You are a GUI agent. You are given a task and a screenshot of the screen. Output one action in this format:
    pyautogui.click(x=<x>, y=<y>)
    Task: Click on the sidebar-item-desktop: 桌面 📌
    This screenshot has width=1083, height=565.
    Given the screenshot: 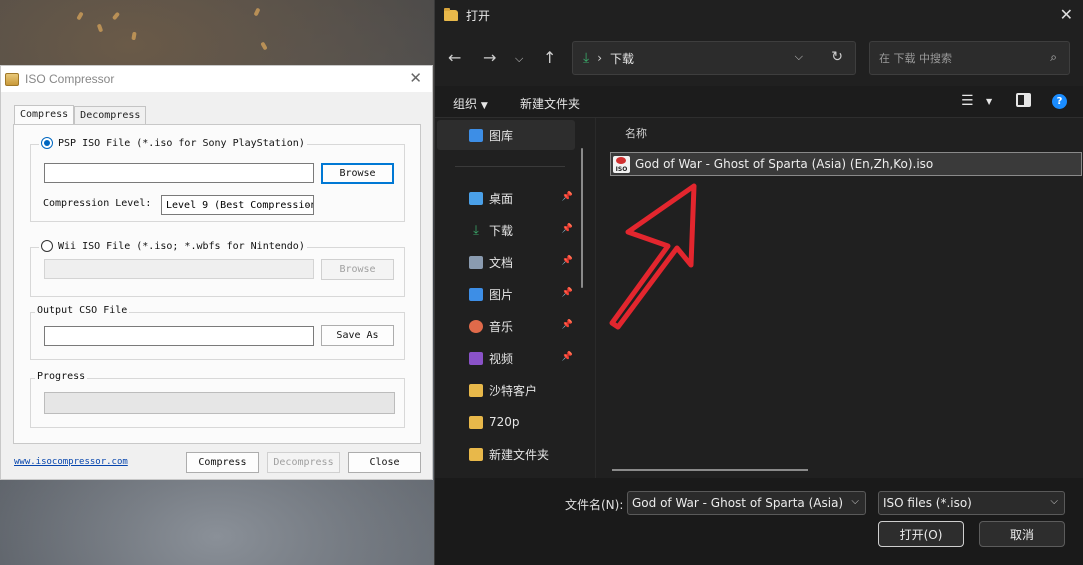 What is the action you would take?
    pyautogui.click(x=506, y=198)
    